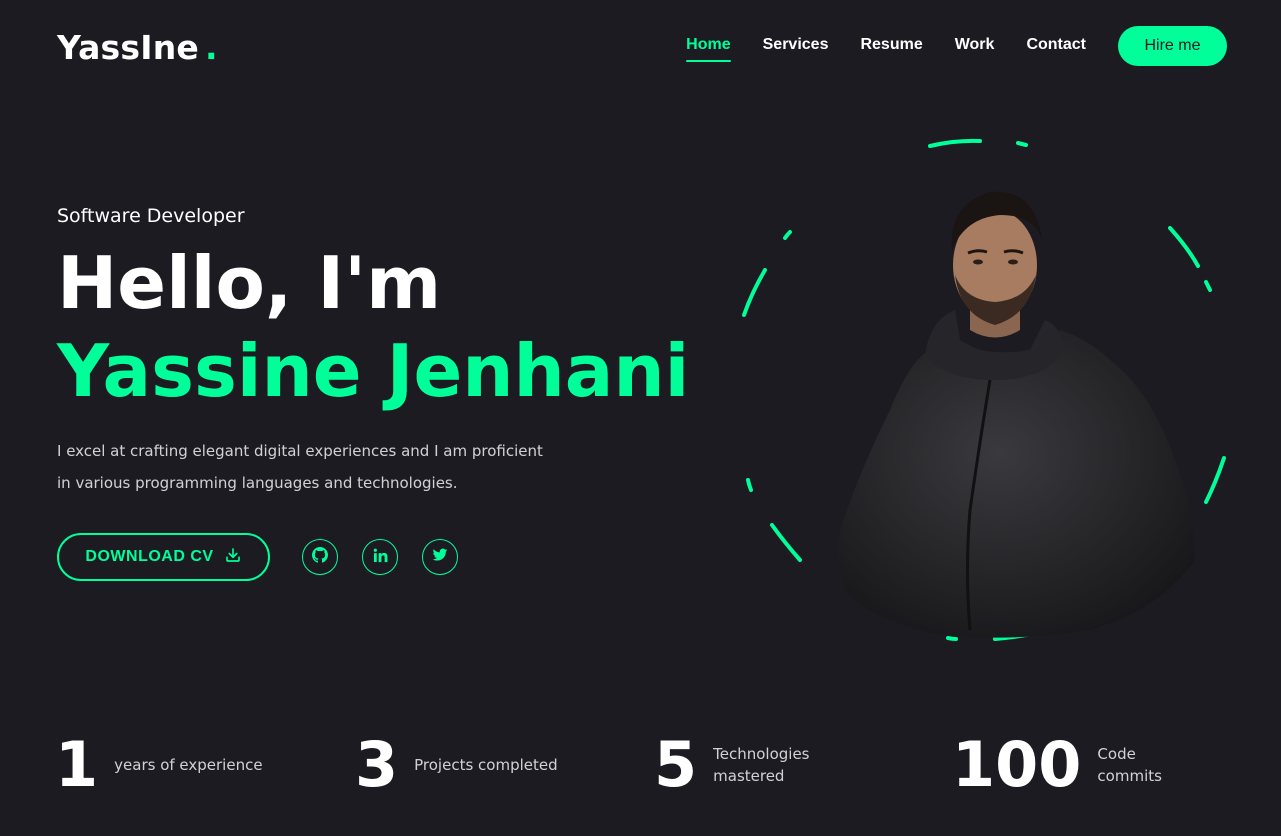  Describe the element at coordinates (709, 49) in the screenshot. I see `nav-home: Home` at that location.